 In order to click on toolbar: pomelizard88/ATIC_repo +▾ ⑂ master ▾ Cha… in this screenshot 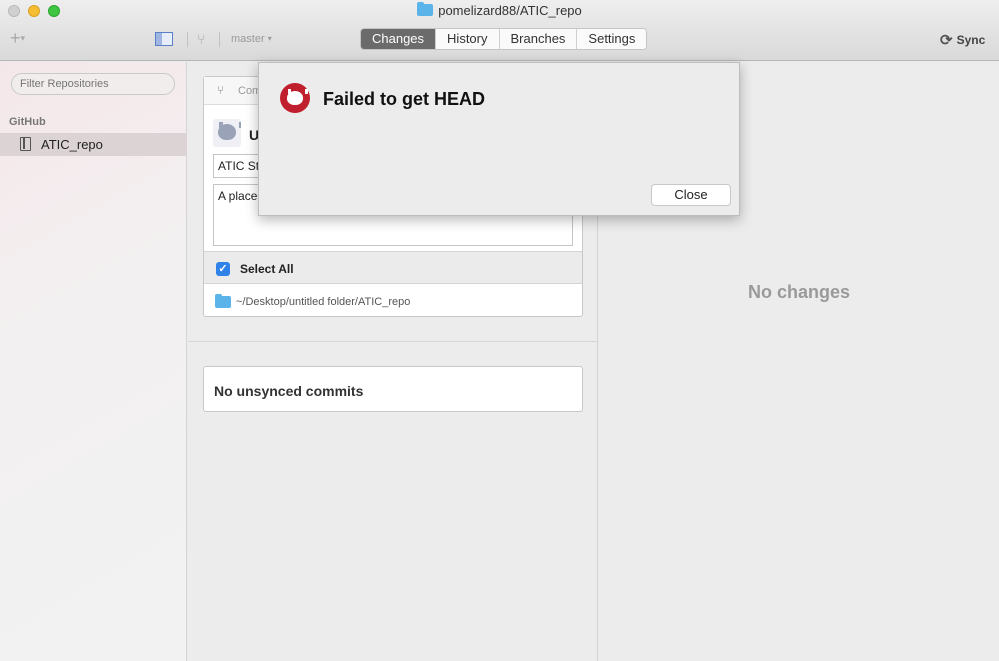, I will do `click(499, 30)`.